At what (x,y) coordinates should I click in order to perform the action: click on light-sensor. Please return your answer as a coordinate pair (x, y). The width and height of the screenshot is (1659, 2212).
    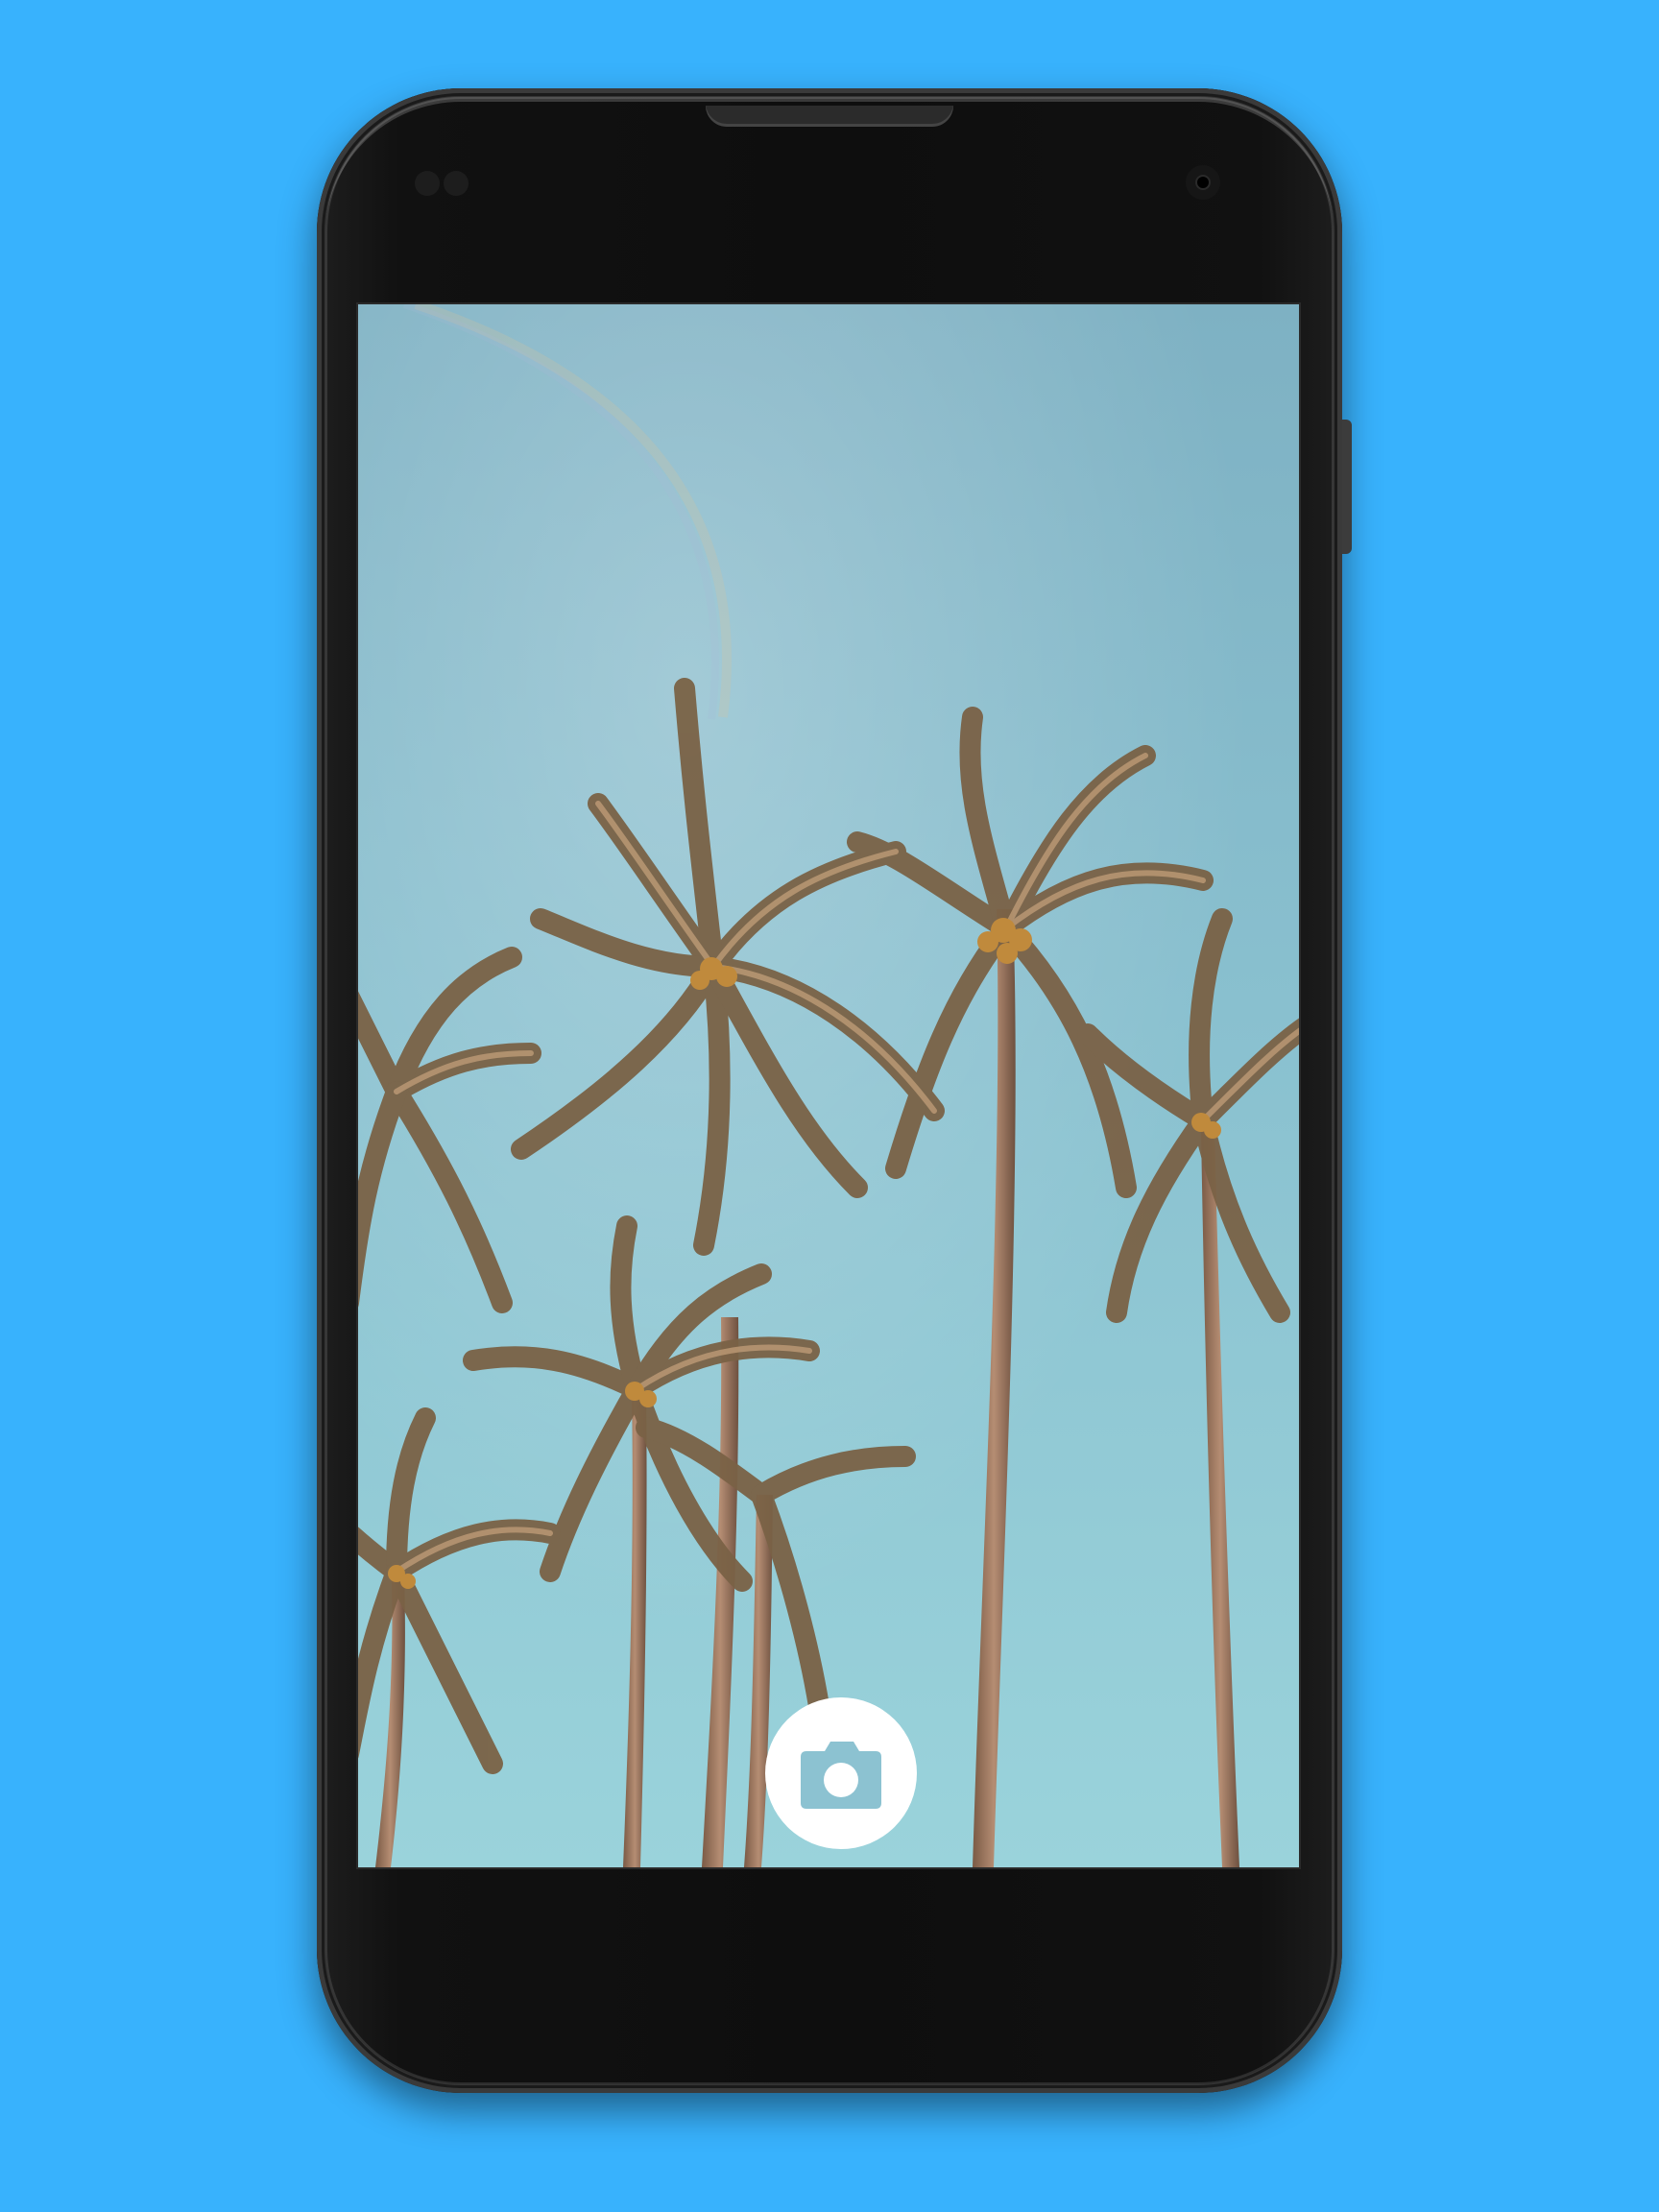
    Looking at the image, I should click on (456, 183).